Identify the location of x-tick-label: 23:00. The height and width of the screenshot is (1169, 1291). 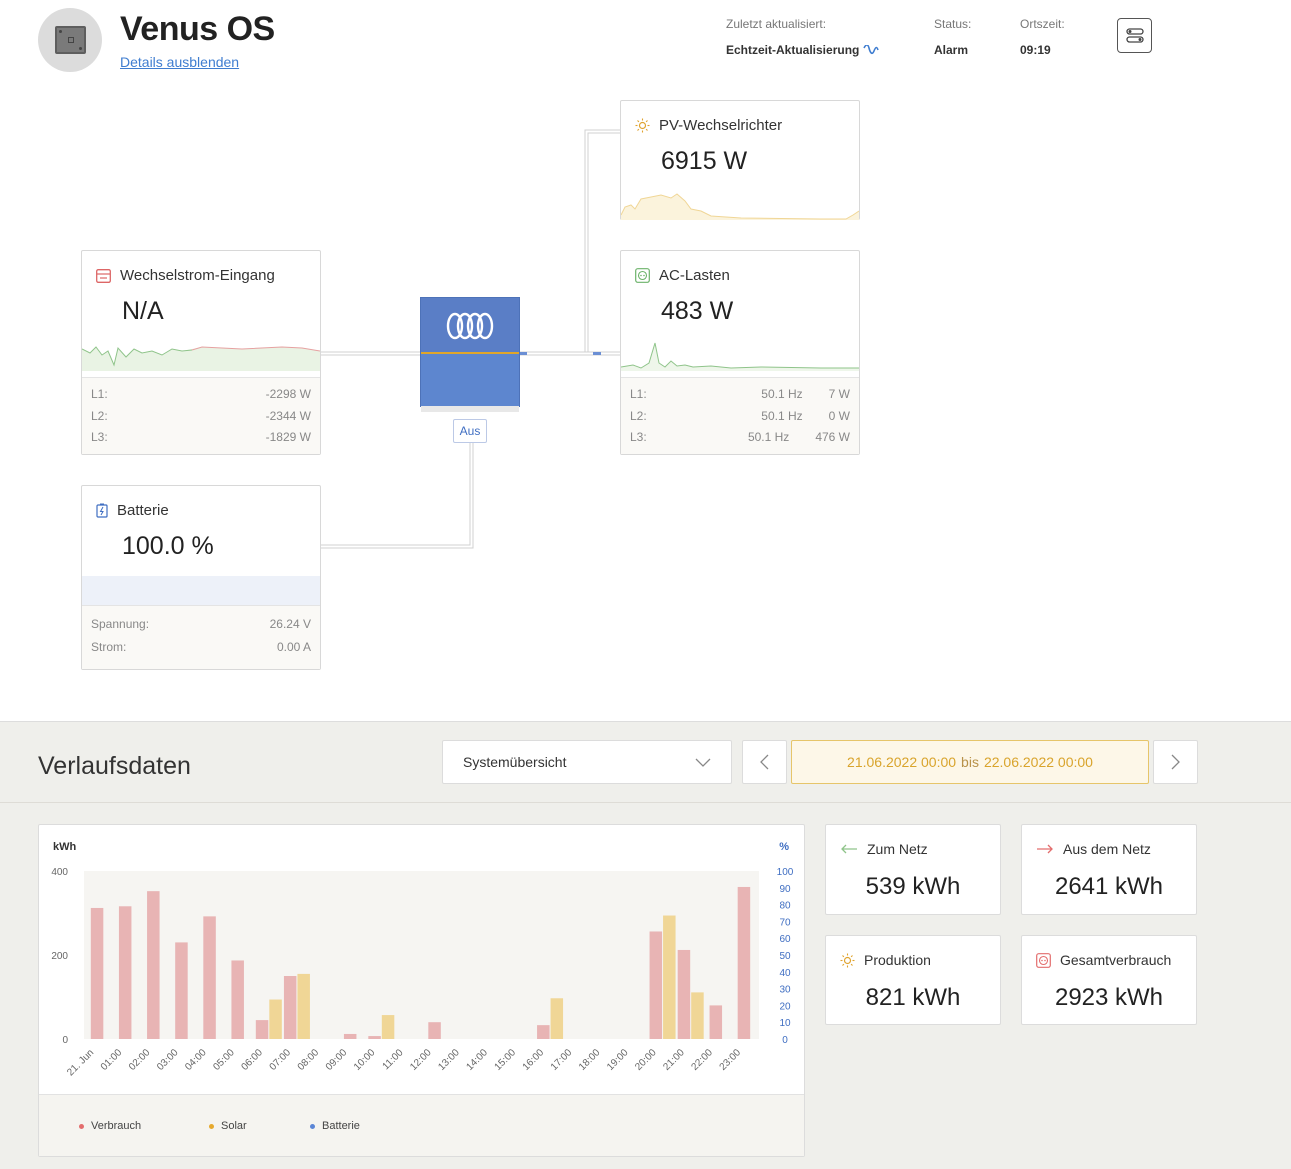
(731, 1060).